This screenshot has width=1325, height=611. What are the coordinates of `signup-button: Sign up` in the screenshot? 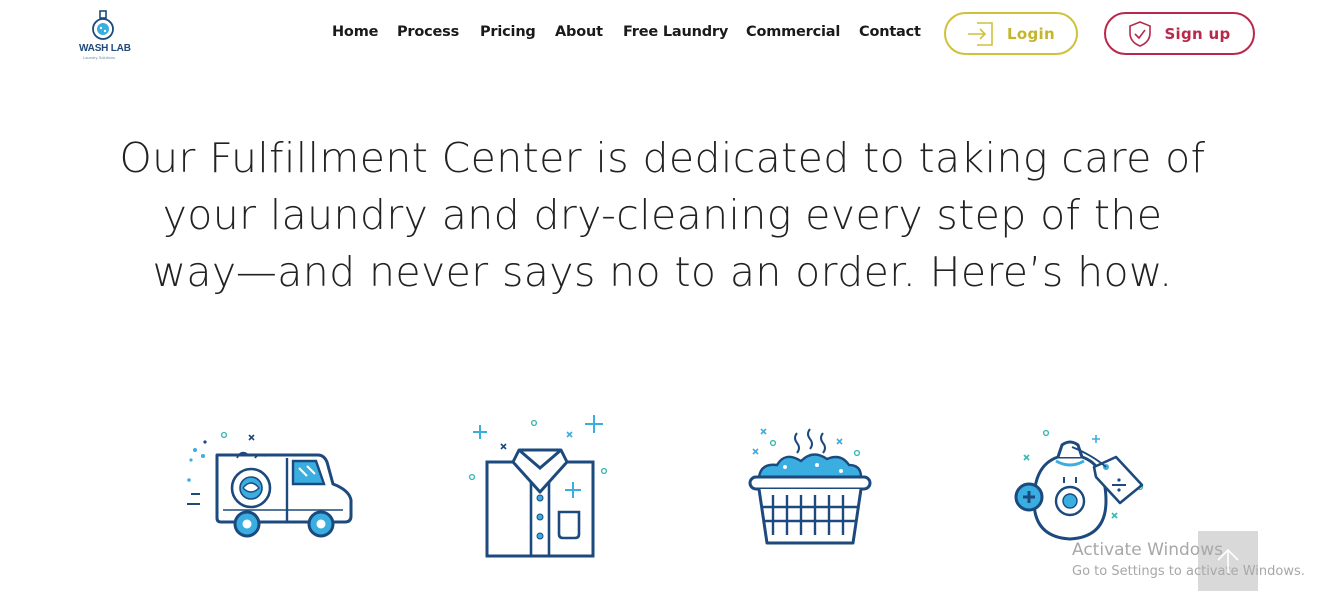 It's located at (1179, 33).